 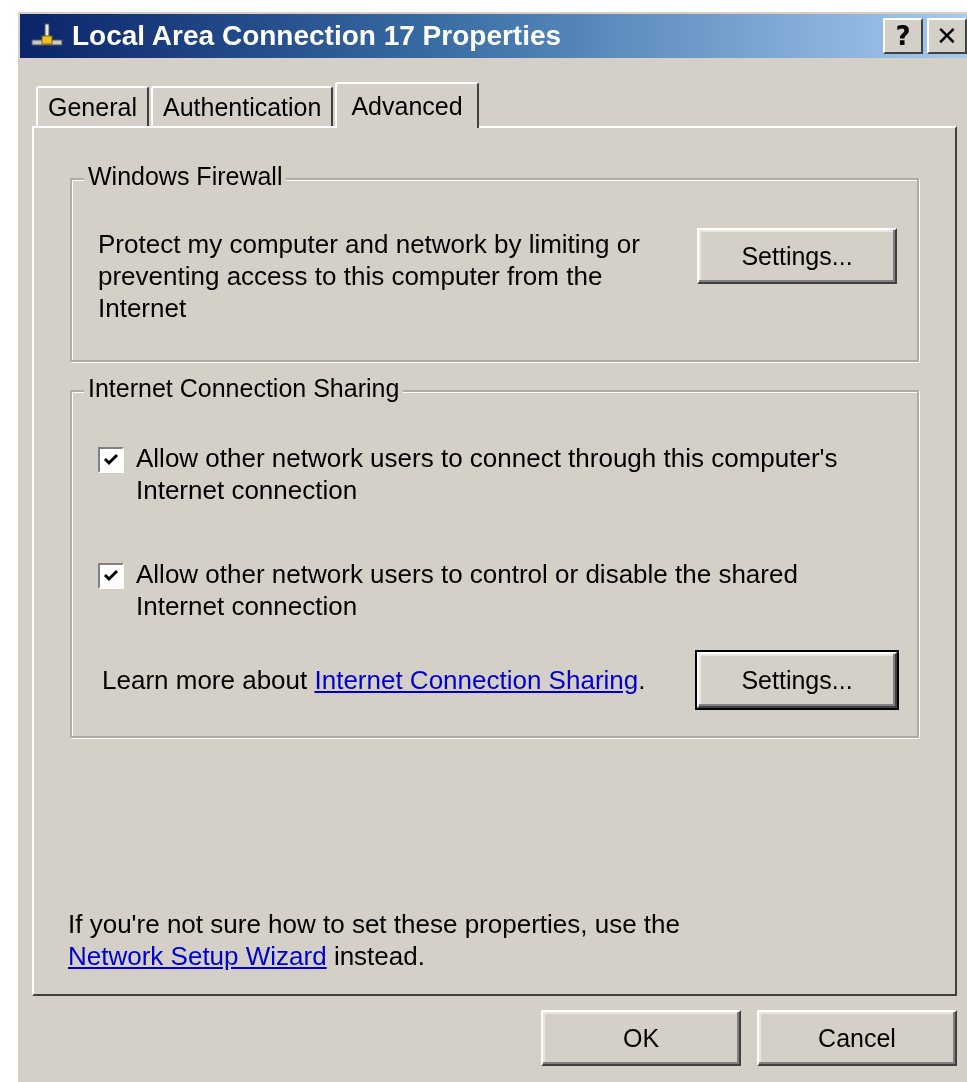 I want to click on ok-button: OK, so click(x=641, y=1038).